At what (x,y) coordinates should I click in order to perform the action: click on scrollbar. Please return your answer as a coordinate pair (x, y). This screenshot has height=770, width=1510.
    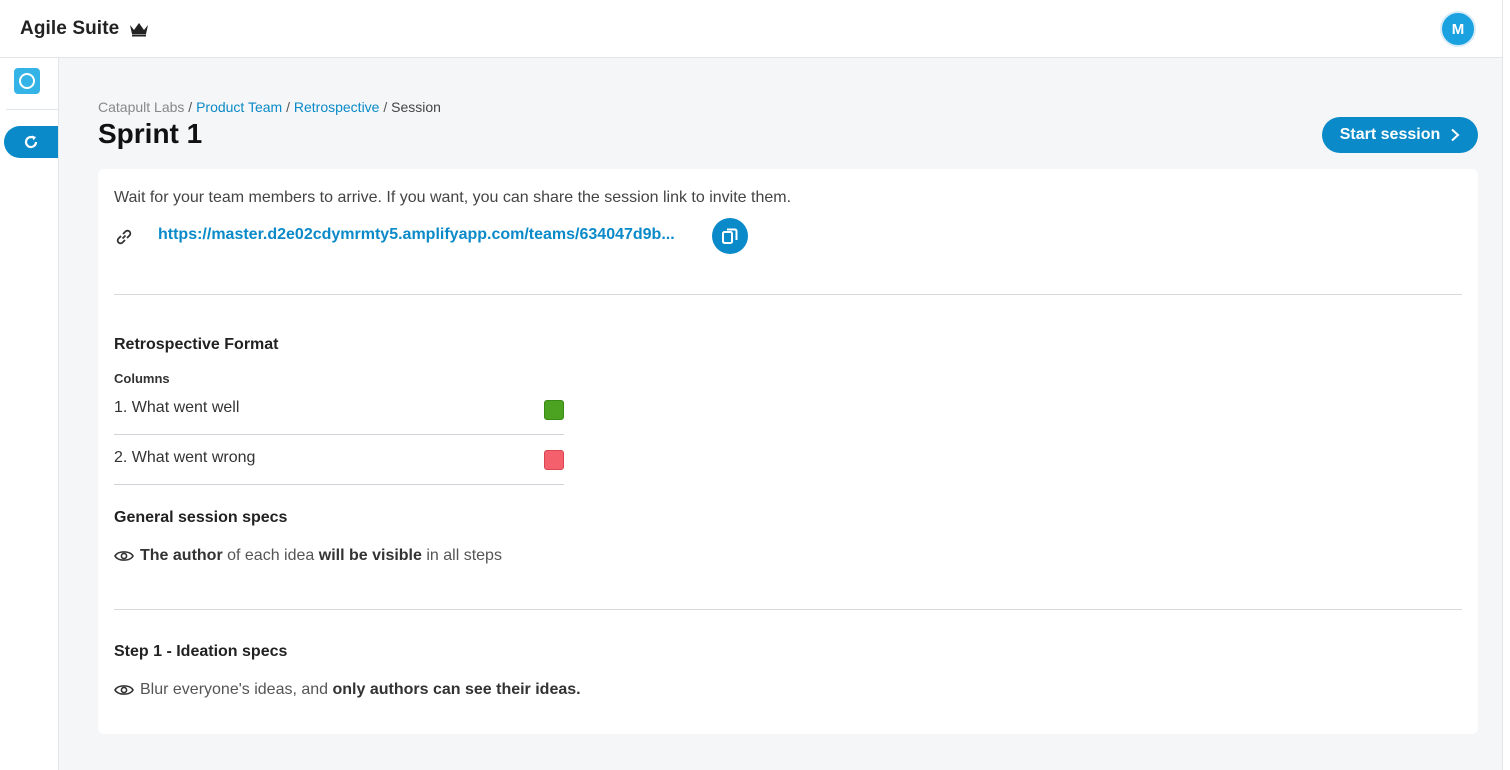
    Looking at the image, I should click on (1506, 385).